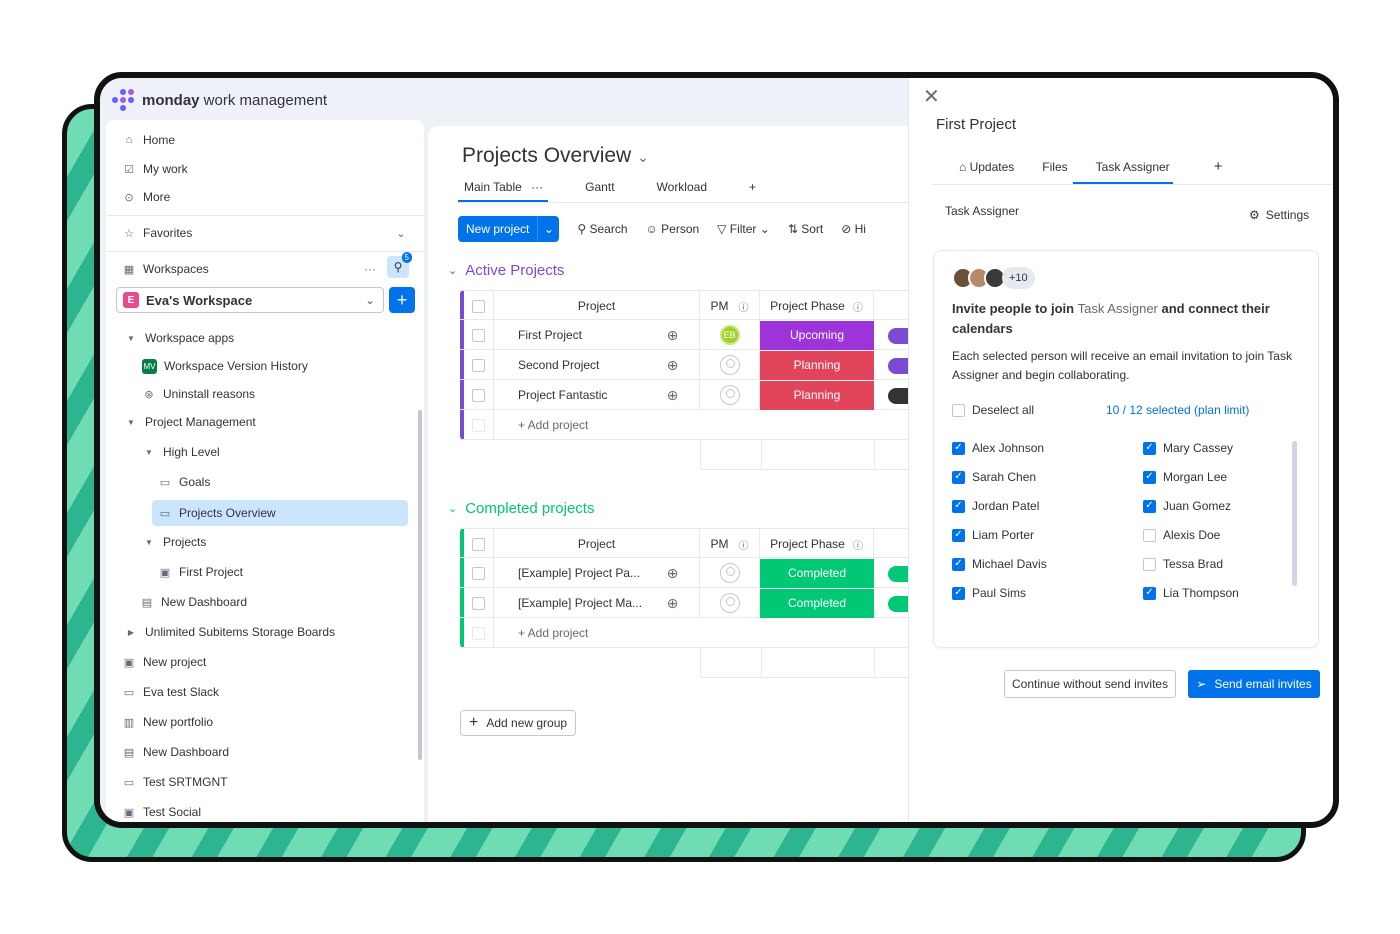  What do you see at coordinates (174, 542) in the screenshot?
I see `sidebar-item-projects: ▼ Projects` at bounding box center [174, 542].